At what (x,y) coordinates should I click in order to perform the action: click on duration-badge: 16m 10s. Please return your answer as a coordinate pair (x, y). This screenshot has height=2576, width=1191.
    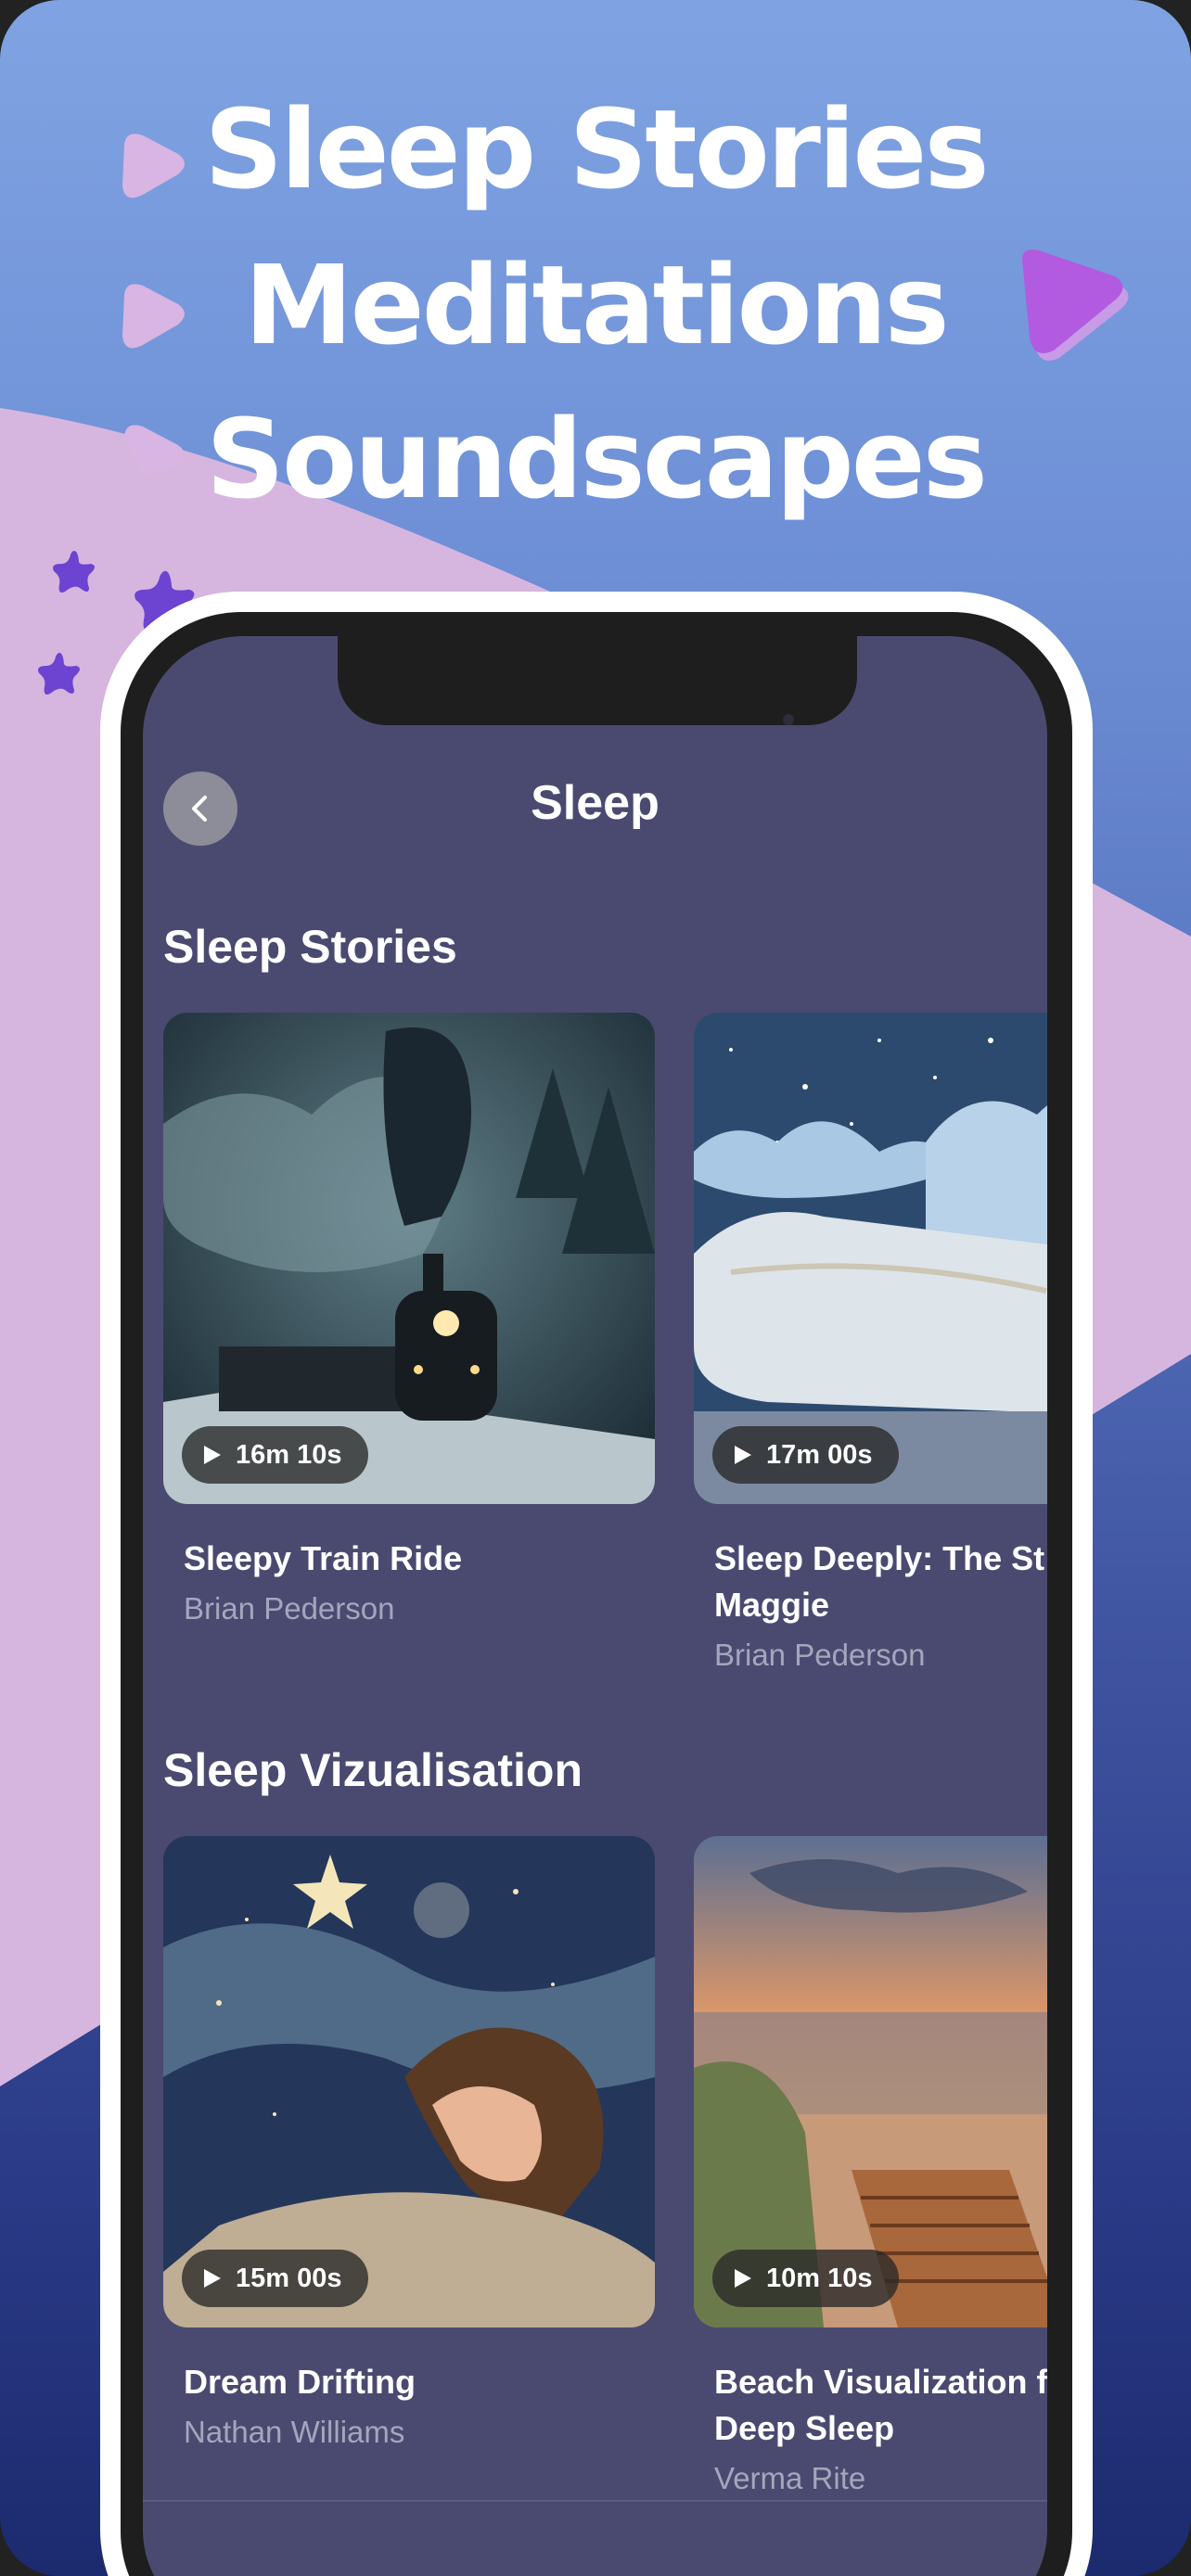
    Looking at the image, I should click on (275, 1455).